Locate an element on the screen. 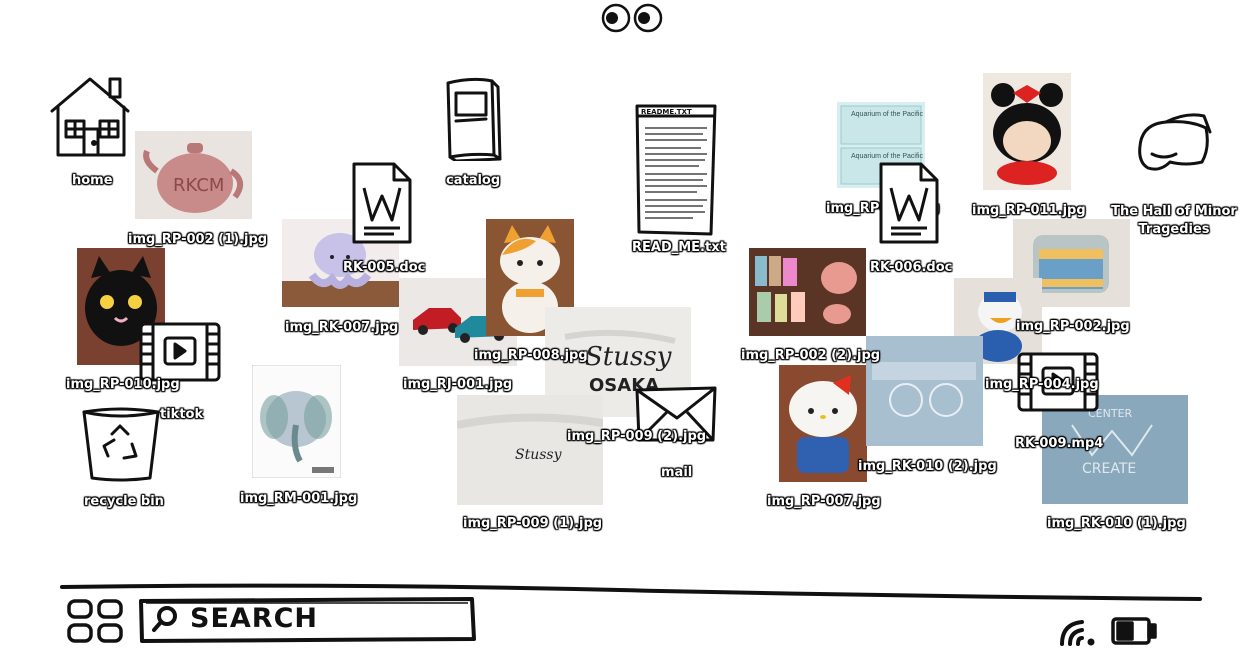 Image resolution: width=1259 pixels, height=662 pixels. icon-recycle-label: recycle bin is located at coordinates (124, 501).